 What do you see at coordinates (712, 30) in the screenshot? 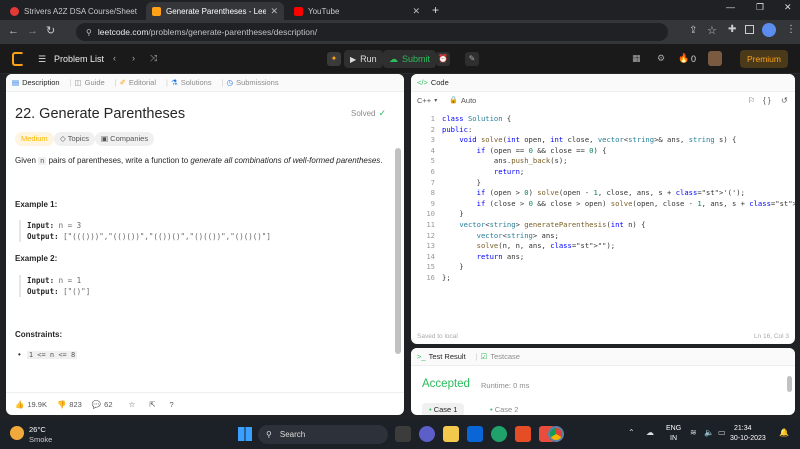
I see `bookmark-star-icon: ☆` at bounding box center [712, 30].